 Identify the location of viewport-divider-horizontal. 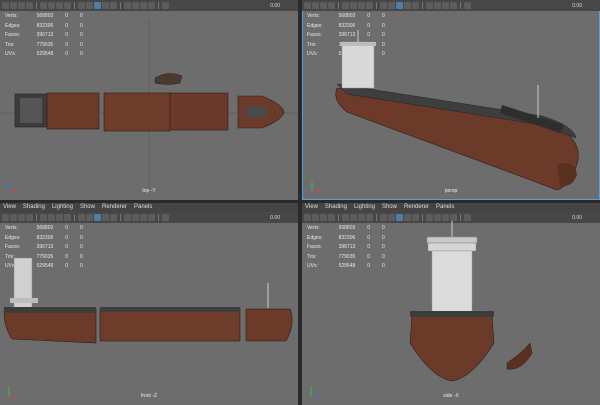
(300, 201).